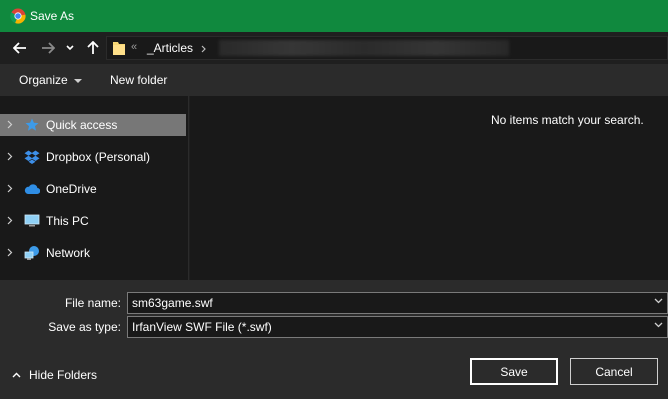 The height and width of the screenshot is (399, 668). I want to click on sidebar-item-quick-access: Quick access, so click(93, 125).